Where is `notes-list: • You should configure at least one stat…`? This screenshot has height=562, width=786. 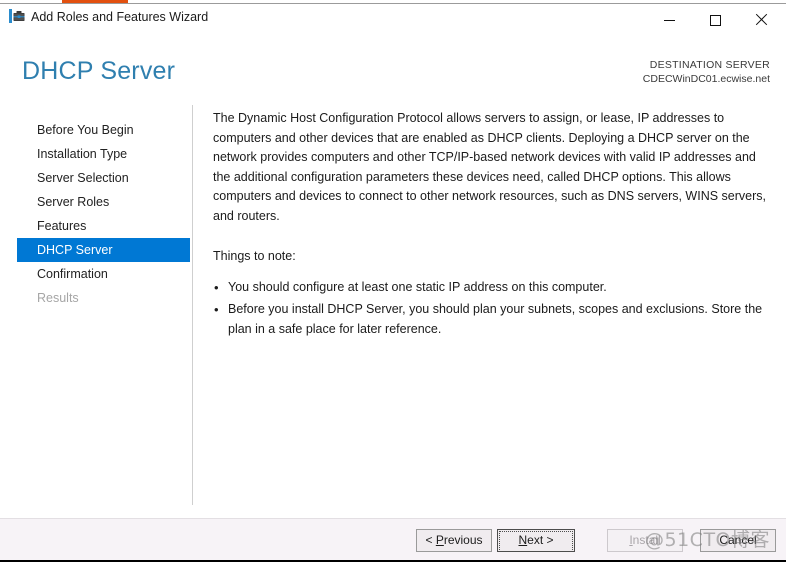
notes-list: • You should configure at least one stat… is located at coordinates (493, 303).